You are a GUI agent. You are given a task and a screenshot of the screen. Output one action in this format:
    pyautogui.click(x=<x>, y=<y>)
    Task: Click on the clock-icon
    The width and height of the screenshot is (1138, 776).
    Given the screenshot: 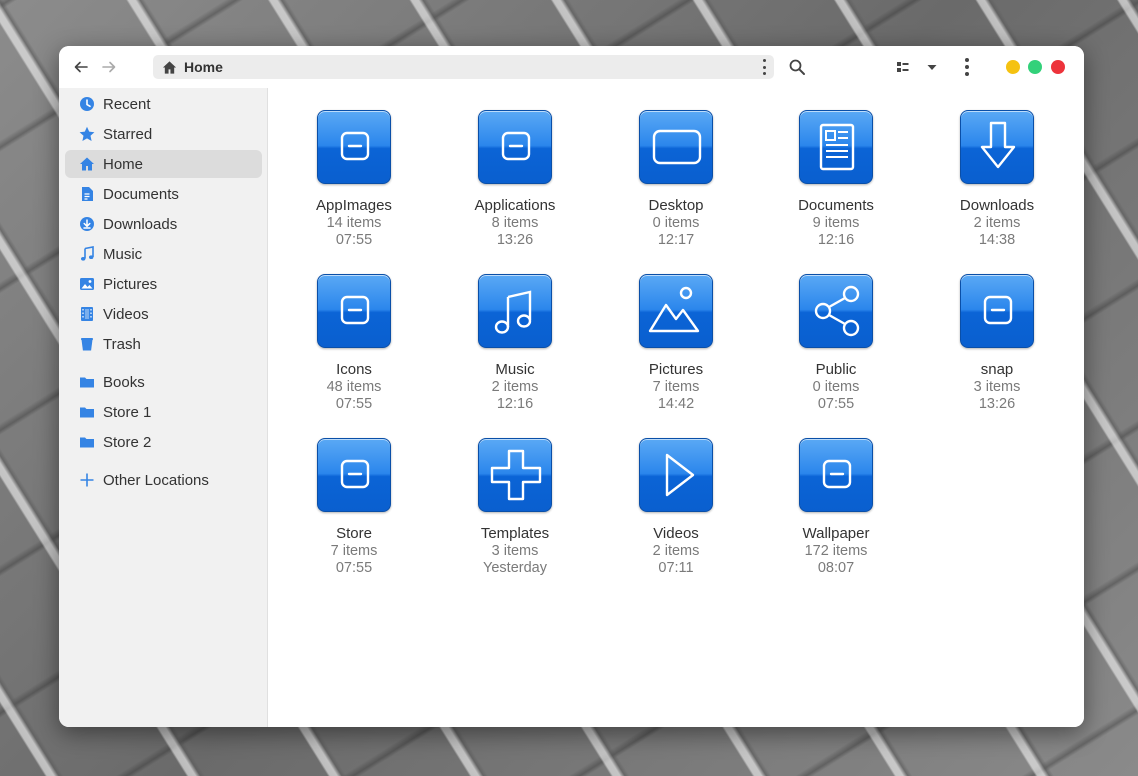 What is the action you would take?
    pyautogui.click(x=87, y=104)
    